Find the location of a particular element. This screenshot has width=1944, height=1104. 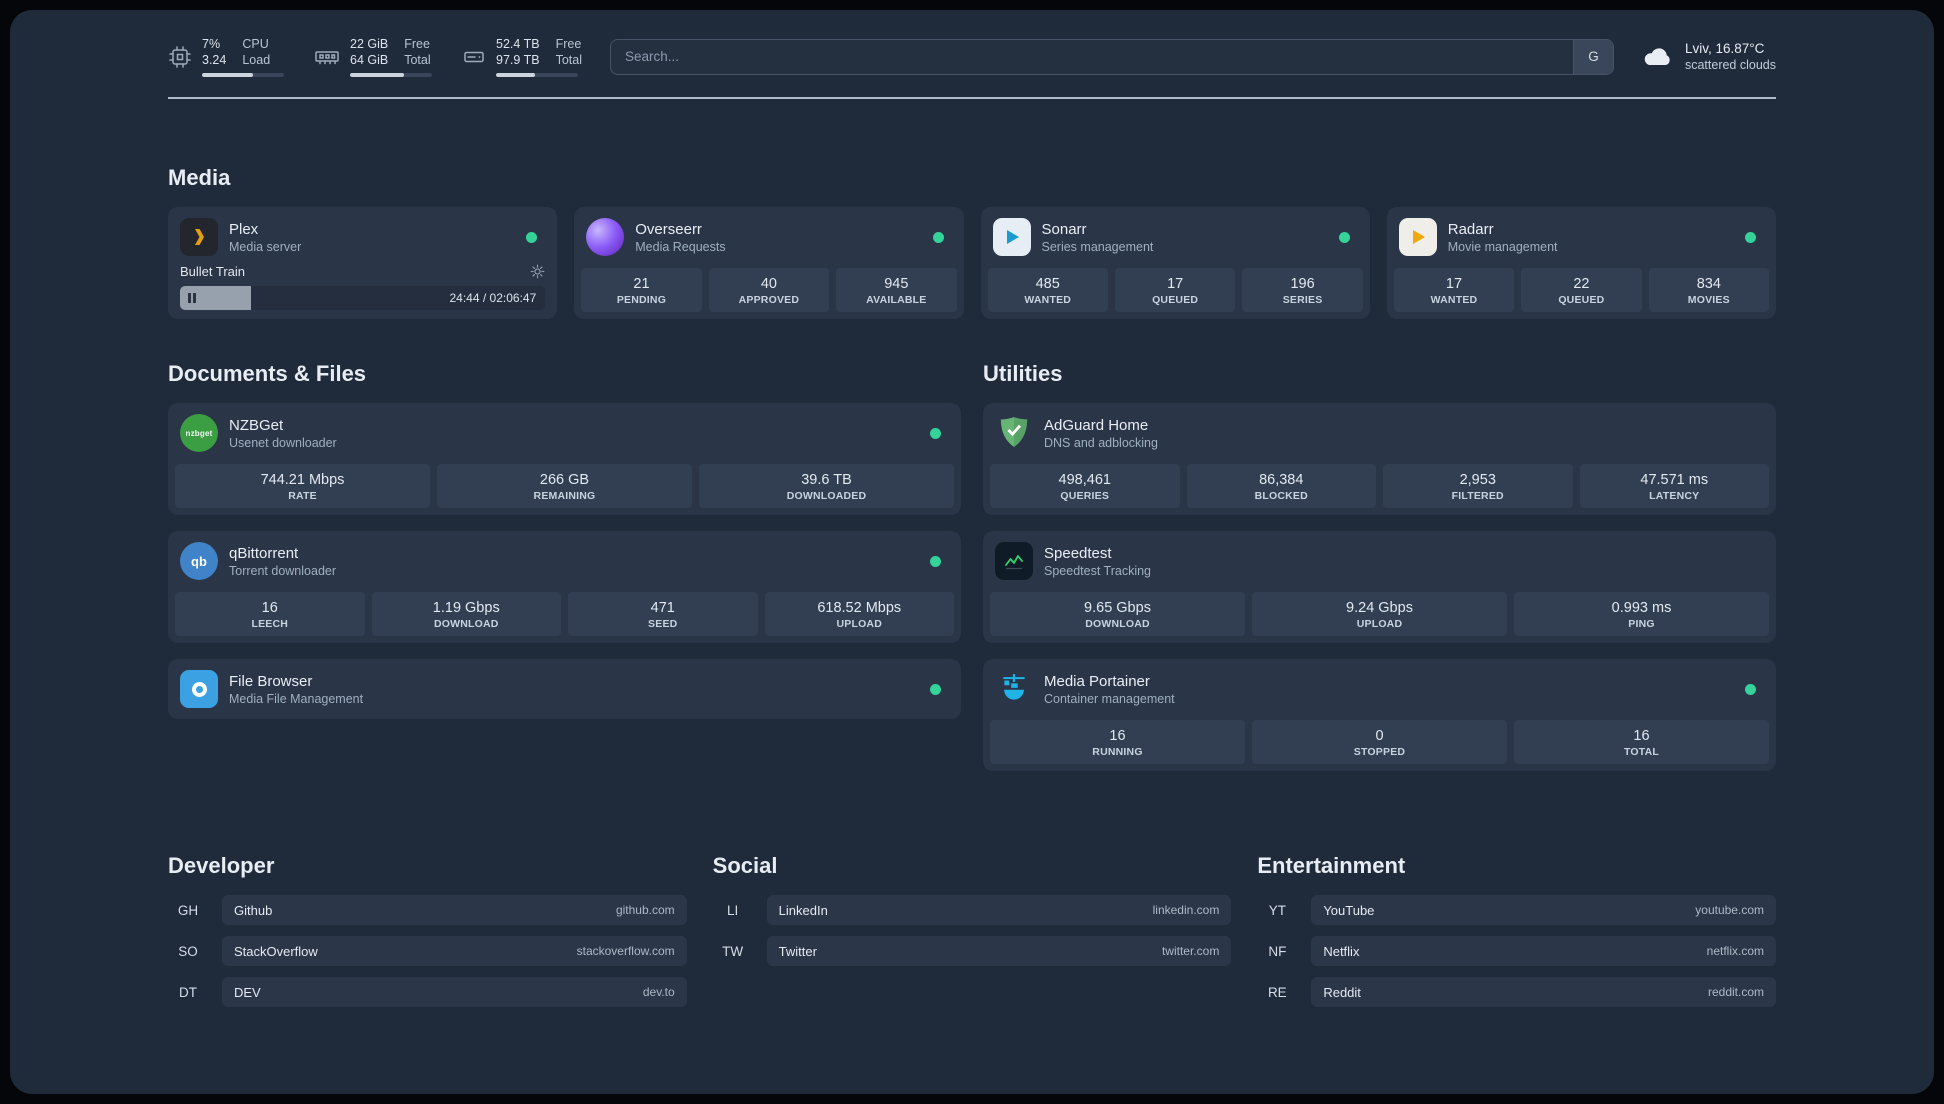

bookmark-link-netflix: Netflix netflix.com is located at coordinates (1543, 951).